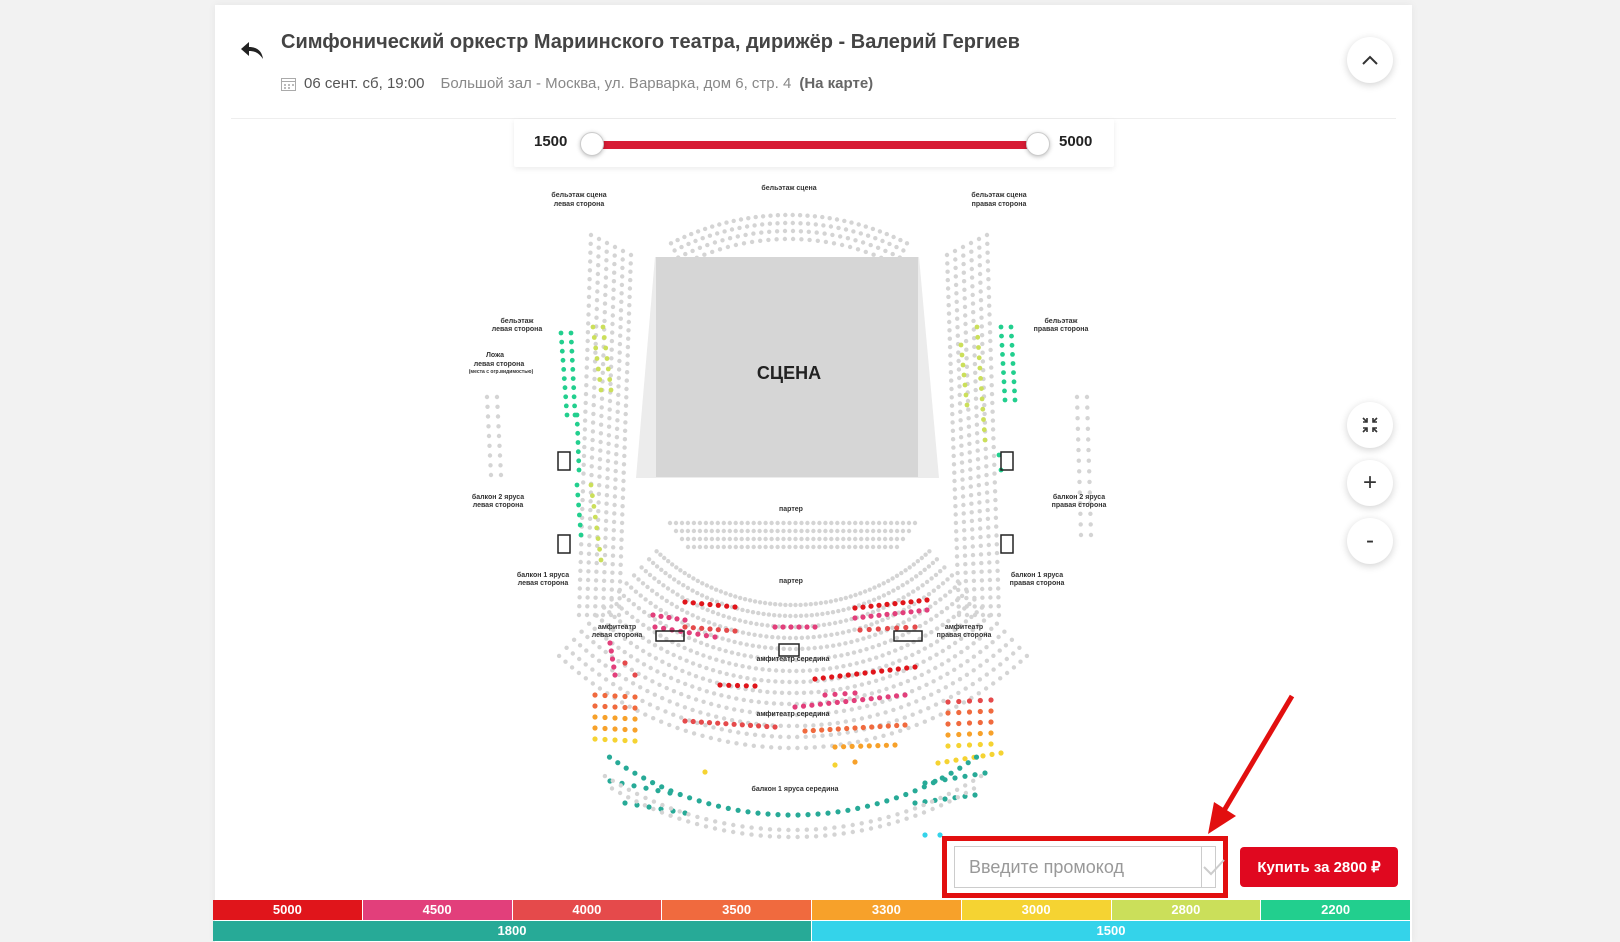 Image resolution: width=1620 pixels, height=942 pixels. Describe the element at coordinates (814, 143) in the screenshot. I see `price-range-slider: 1500 5000` at that location.